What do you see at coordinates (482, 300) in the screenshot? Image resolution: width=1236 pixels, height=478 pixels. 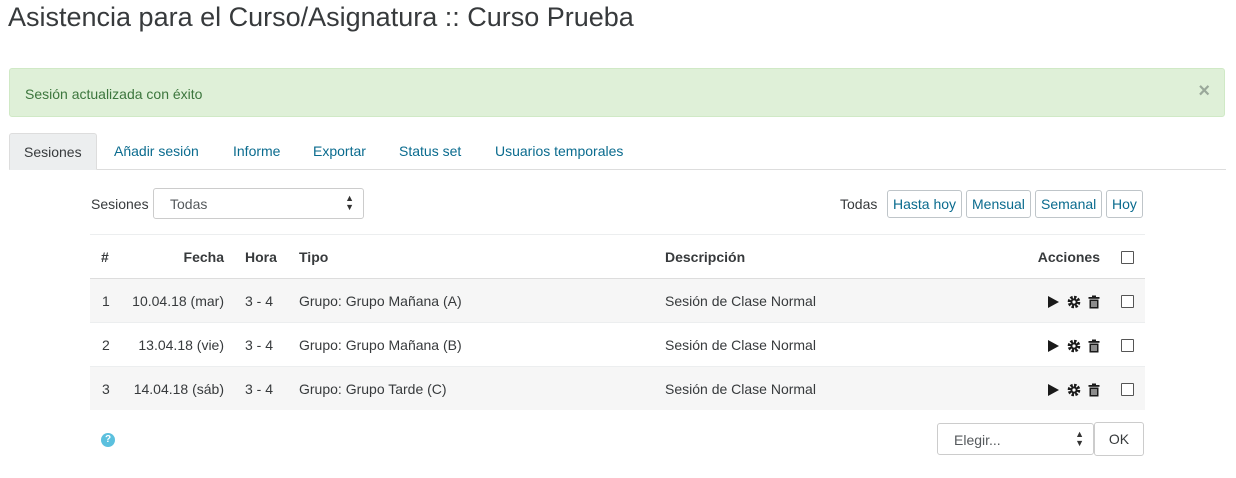 I see `row-type: Grupo: Grupo Mañana (A)` at bounding box center [482, 300].